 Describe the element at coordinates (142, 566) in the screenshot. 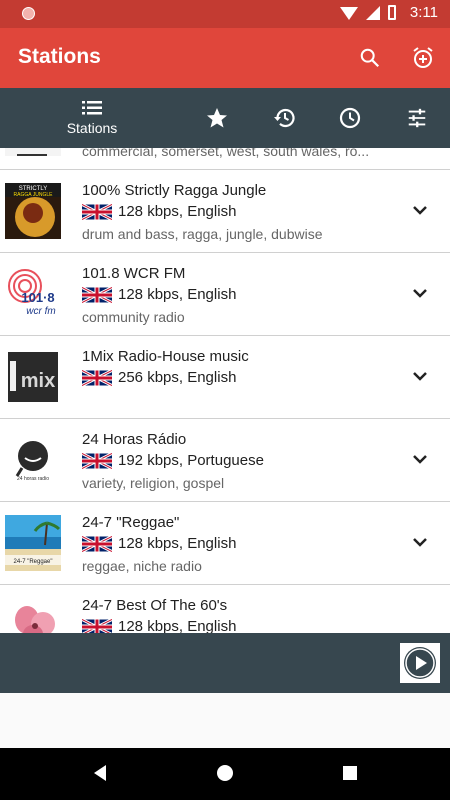

I see `station-tags: reggae, niche radio` at that location.